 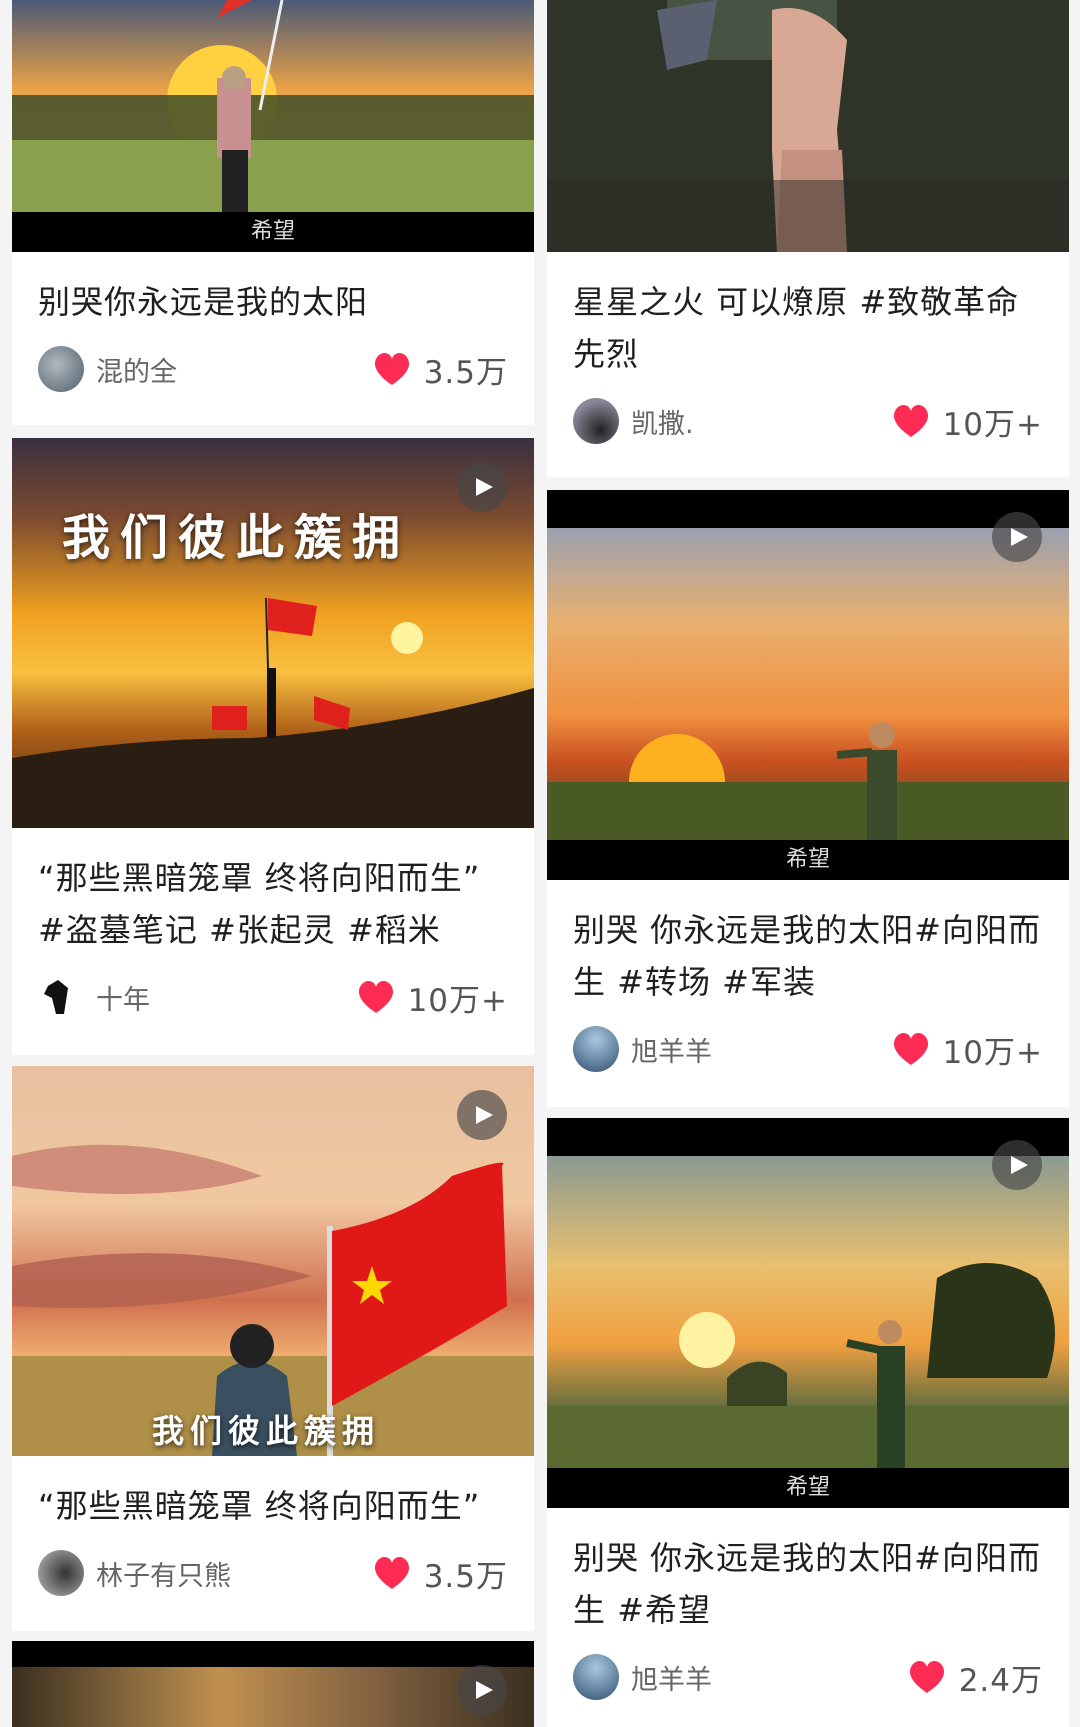 I want to click on video-card, so click(x=273, y=1684).